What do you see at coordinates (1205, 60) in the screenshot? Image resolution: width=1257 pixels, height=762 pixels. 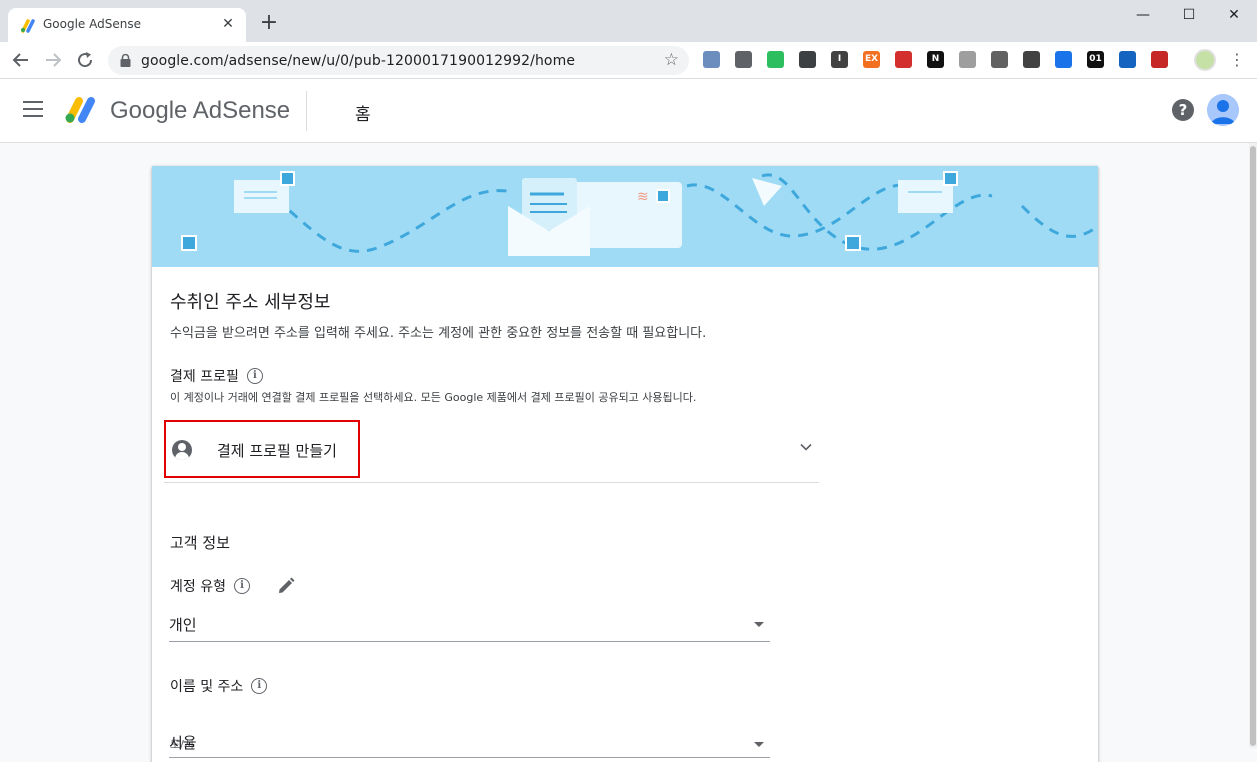 I see `profile-icon` at bounding box center [1205, 60].